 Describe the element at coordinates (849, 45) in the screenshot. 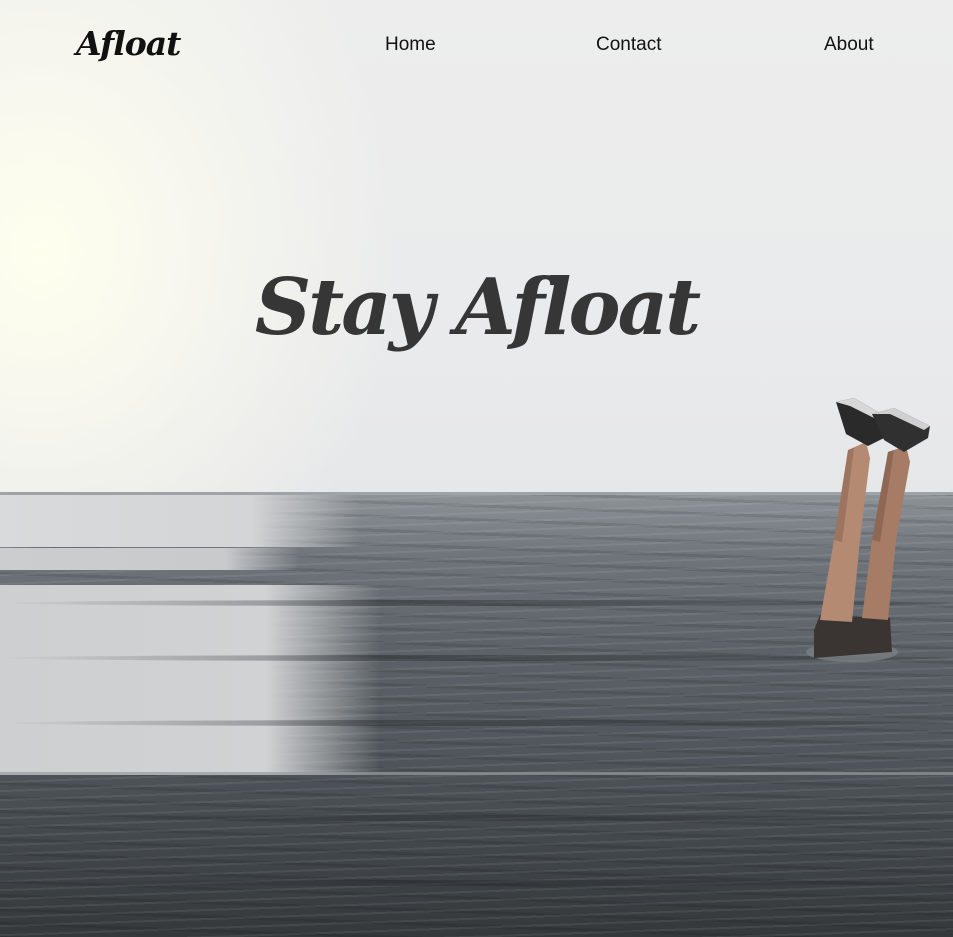

I see `nav-link-about: About` at that location.